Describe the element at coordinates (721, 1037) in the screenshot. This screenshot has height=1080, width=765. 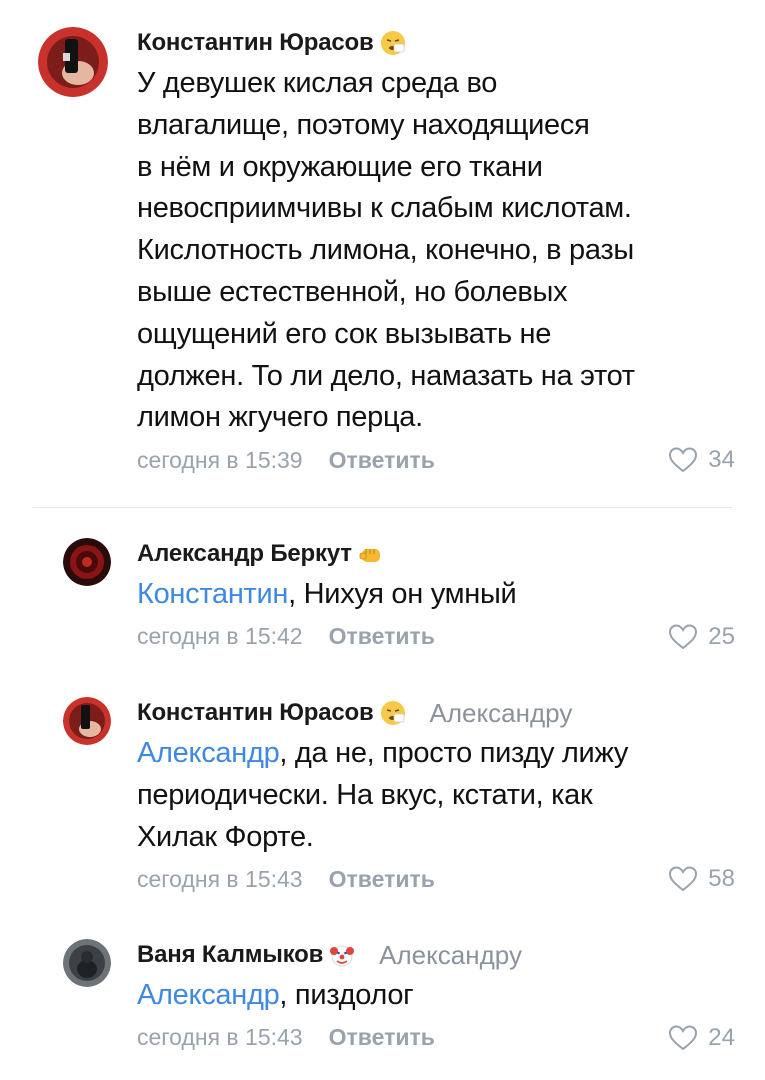
I see `like-count: 24` at that location.